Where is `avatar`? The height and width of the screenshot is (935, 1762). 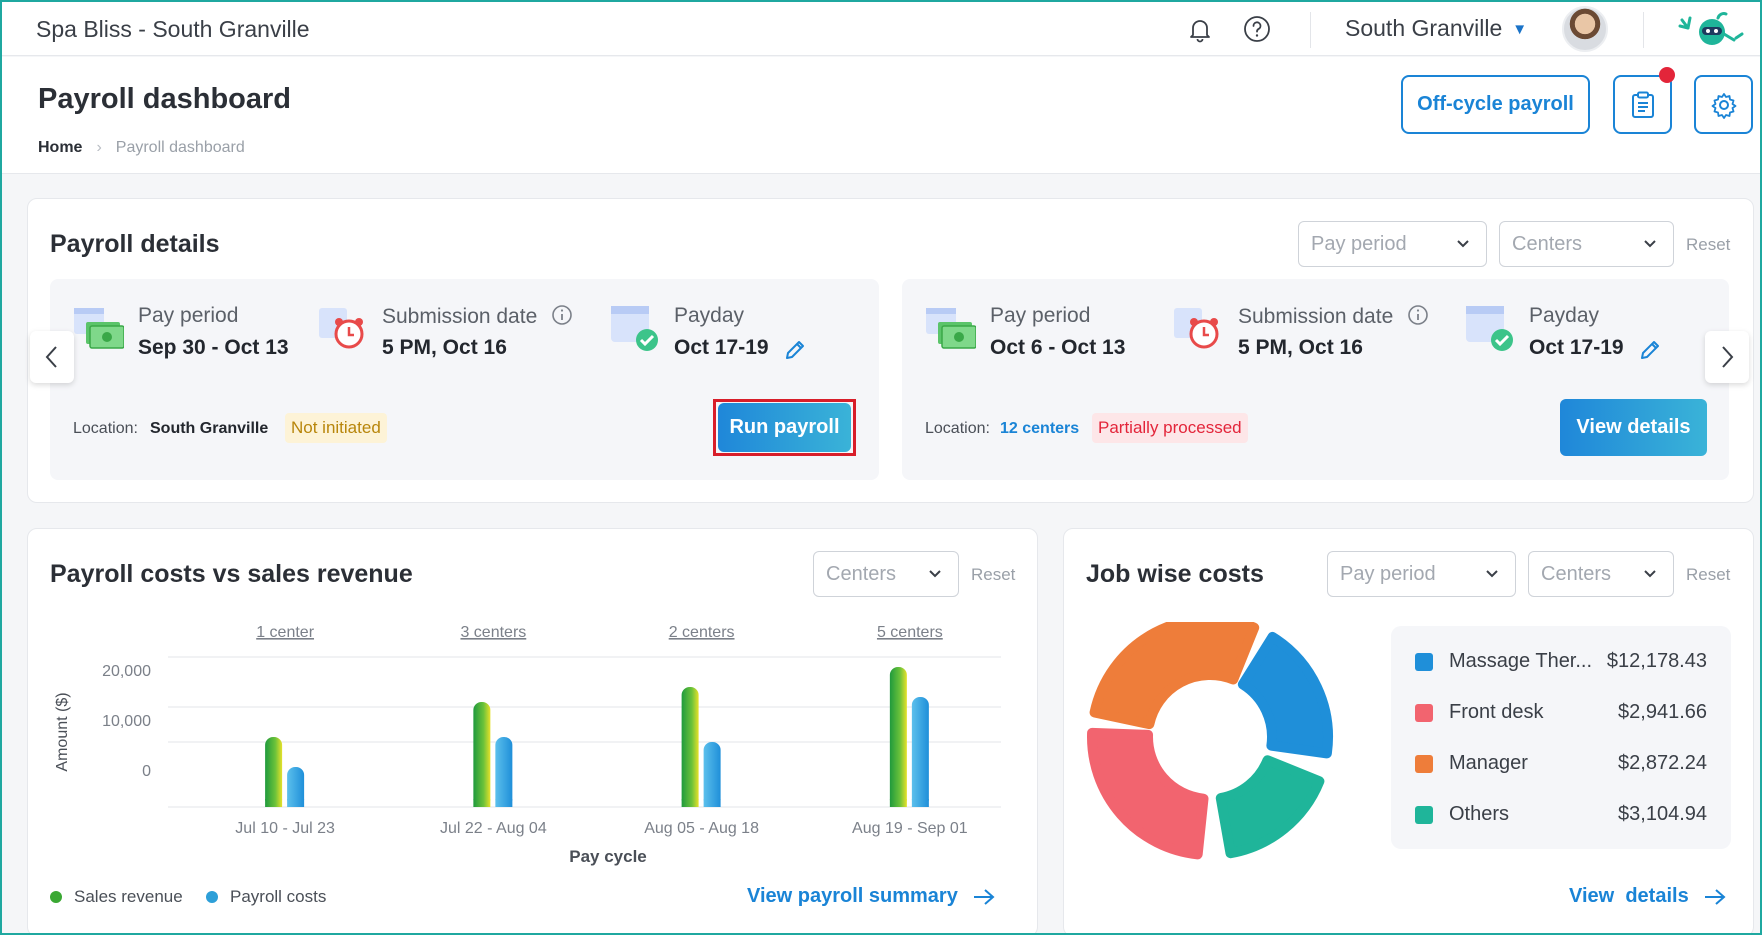 avatar is located at coordinates (1585, 29).